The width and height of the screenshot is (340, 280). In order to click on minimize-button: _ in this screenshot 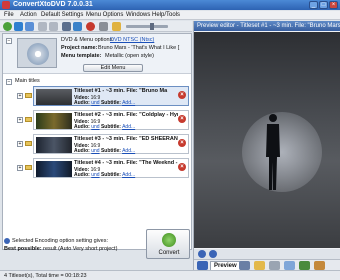, I will do `click(313, 5)`.